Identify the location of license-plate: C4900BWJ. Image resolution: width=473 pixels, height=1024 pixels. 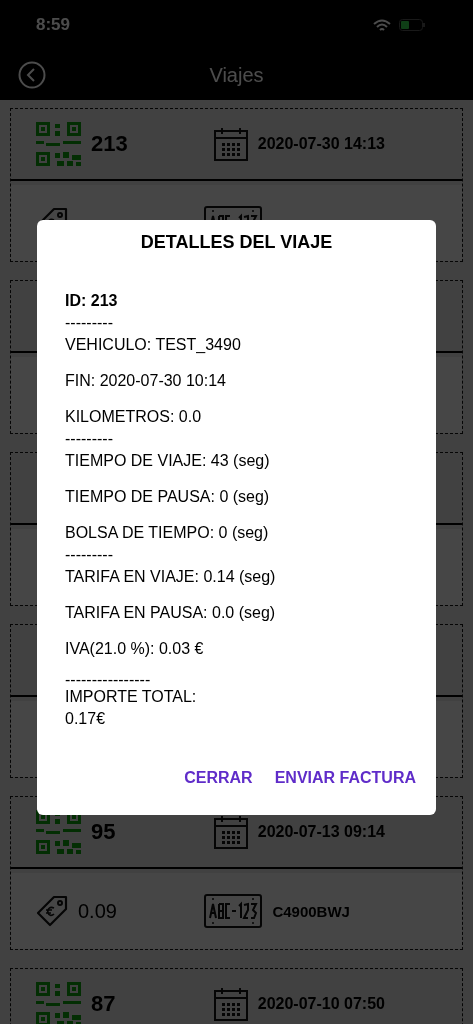
(311, 911).